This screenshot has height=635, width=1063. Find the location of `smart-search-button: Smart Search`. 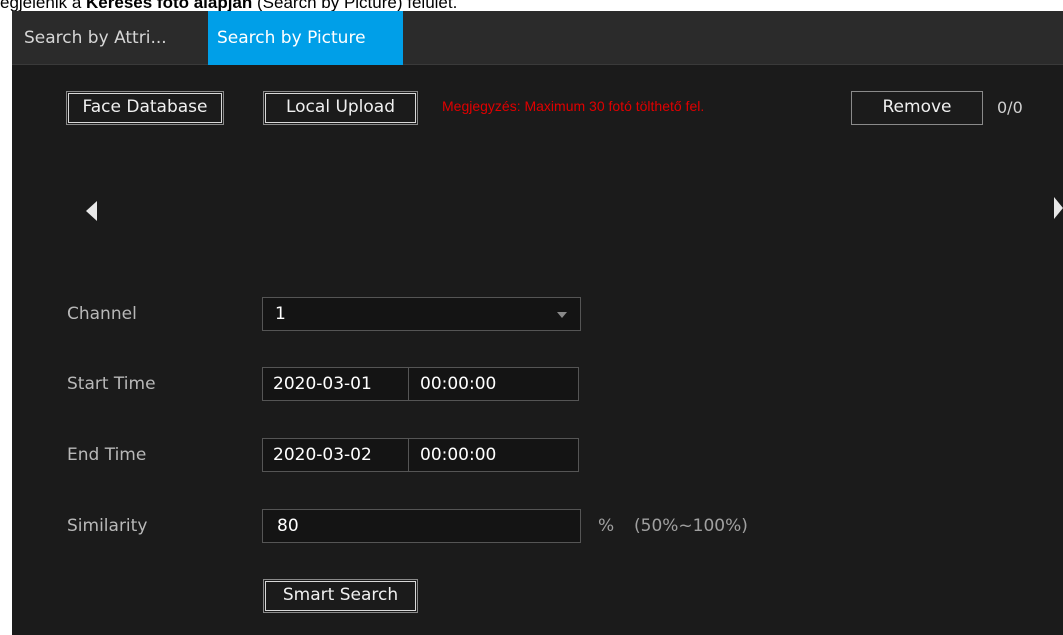

smart-search-button: Smart Search is located at coordinates (340, 596).